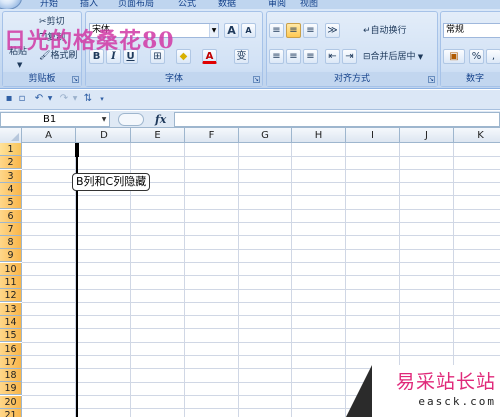 The width and height of the screenshot is (500, 417). I want to click on merge-icon: ⊟, so click(367, 57).